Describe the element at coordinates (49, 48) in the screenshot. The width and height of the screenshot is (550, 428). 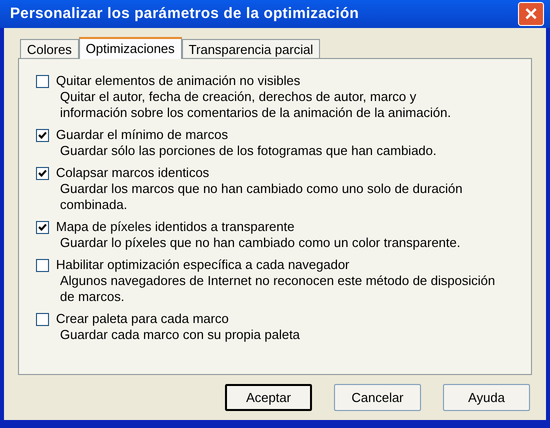
I see `tab: Colores` at that location.